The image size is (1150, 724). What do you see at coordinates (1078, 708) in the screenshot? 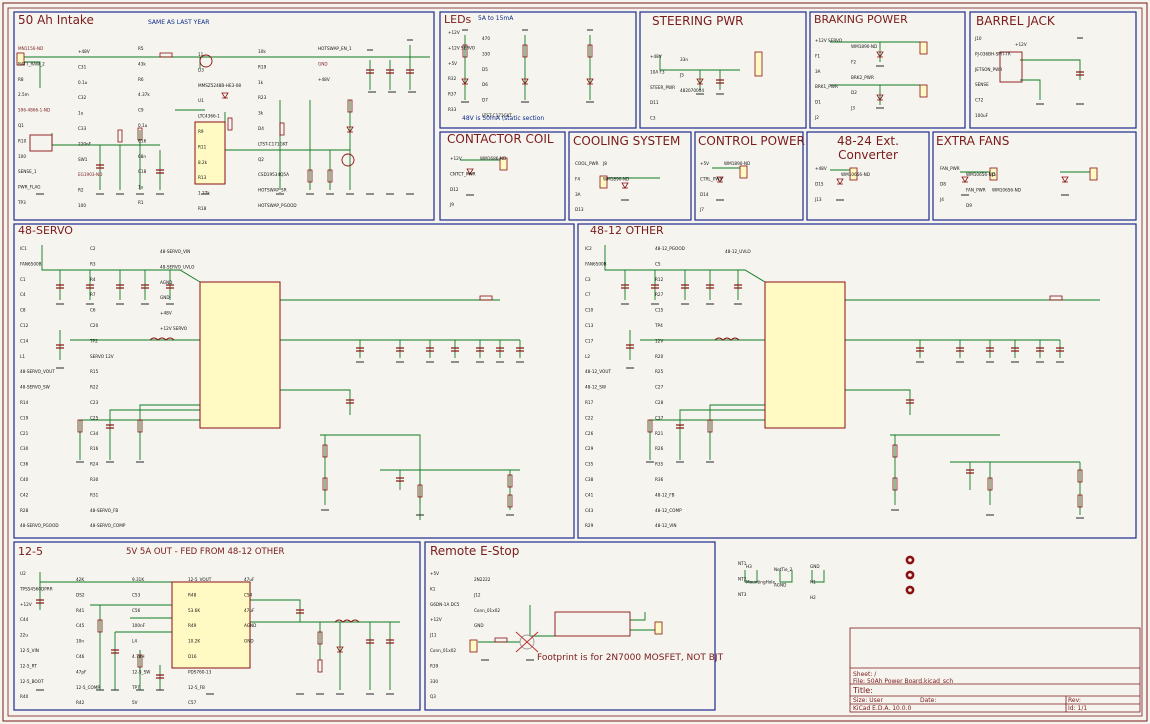
I see `tb-id: Id: 1/1` at bounding box center [1078, 708].